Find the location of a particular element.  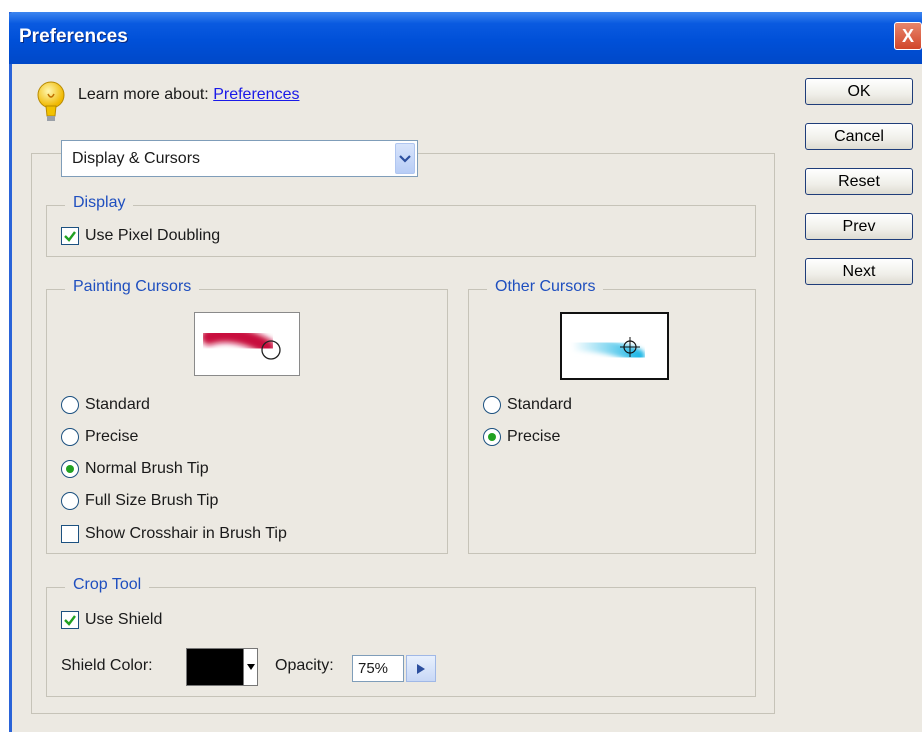

cancel-button: Cancel is located at coordinates (859, 136).